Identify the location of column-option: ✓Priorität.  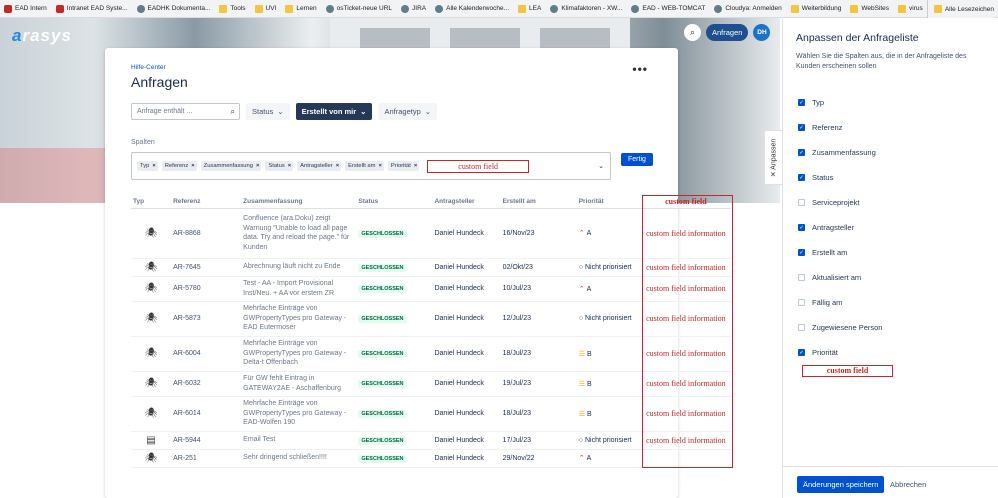
(840, 352).